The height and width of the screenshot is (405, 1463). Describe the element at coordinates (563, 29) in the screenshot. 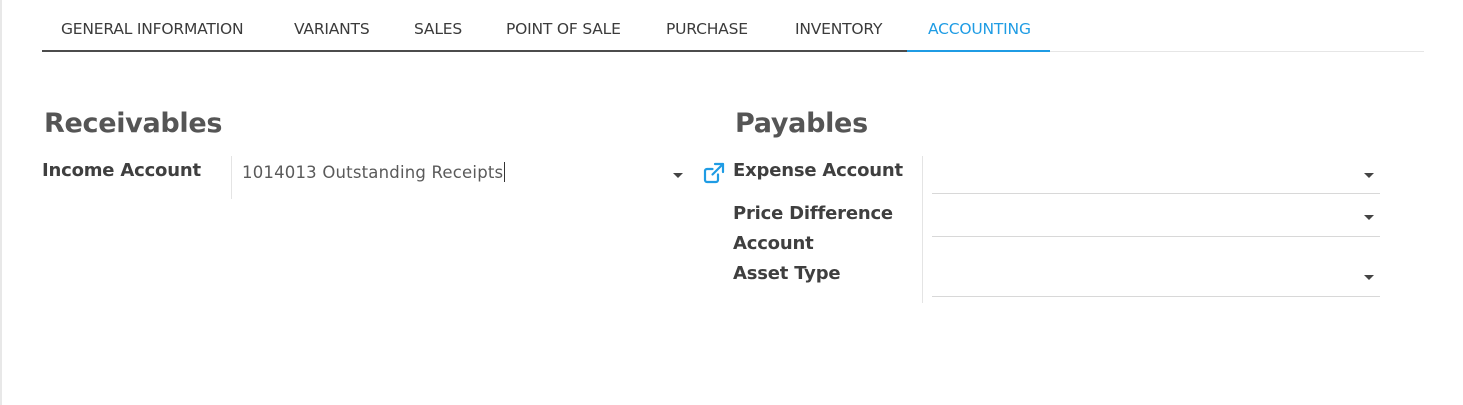

I see `tab-point-of-sale: POINT OF SALE` at that location.